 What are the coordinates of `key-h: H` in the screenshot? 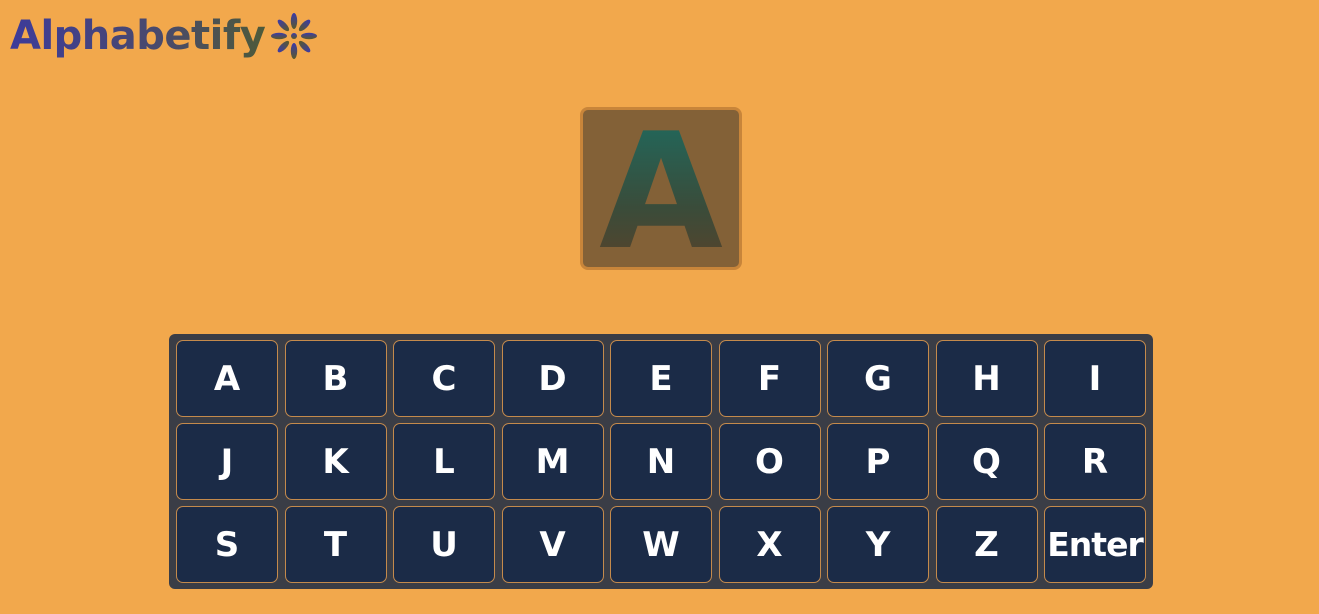 It's located at (986, 378).